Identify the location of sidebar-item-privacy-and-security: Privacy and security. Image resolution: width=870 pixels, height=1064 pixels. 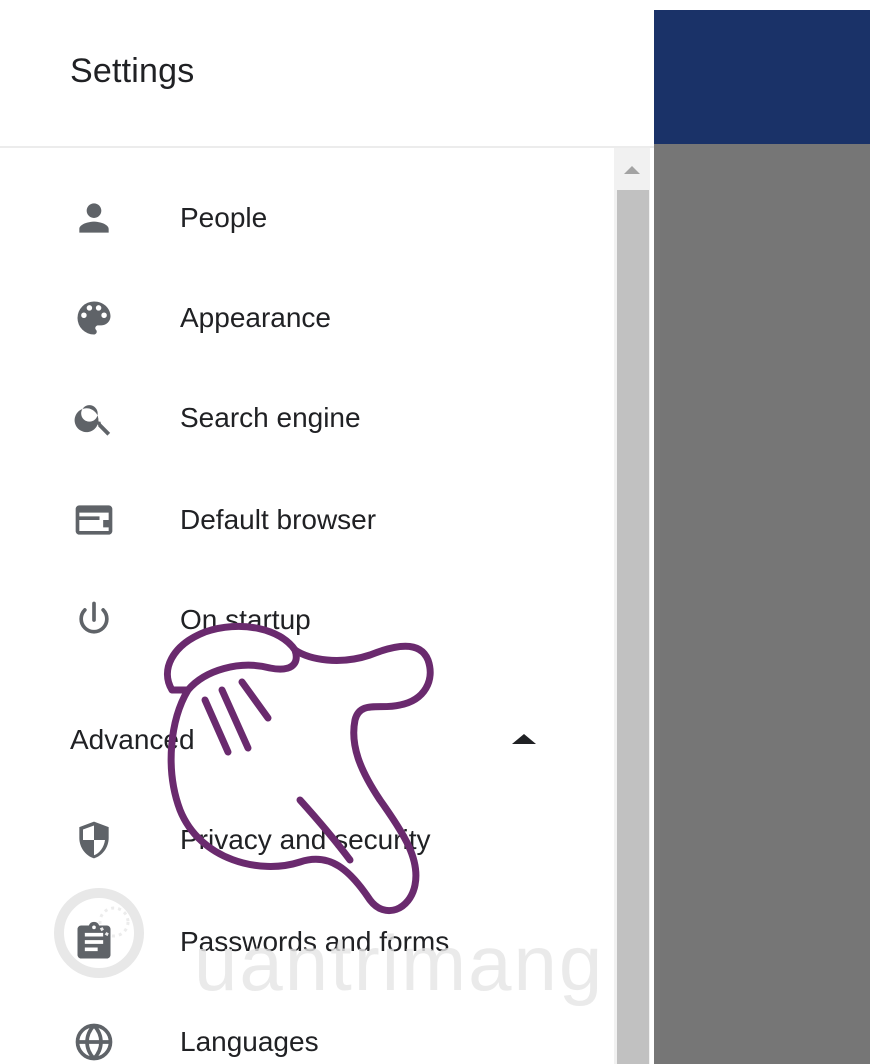
(300, 840).